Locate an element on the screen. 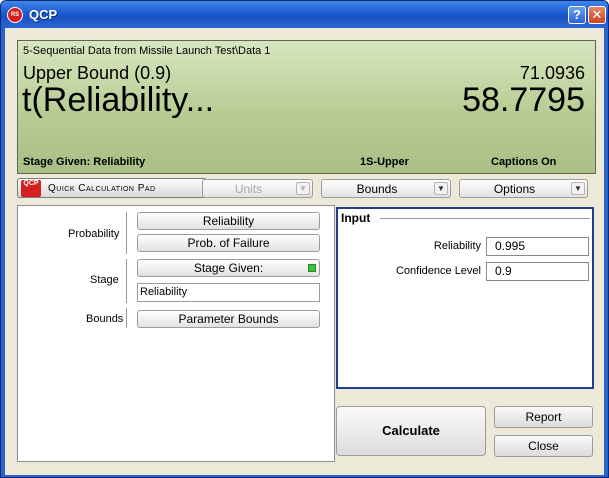 The height and width of the screenshot is (478, 609). confidence-level-input: 0.9 is located at coordinates (537, 271).